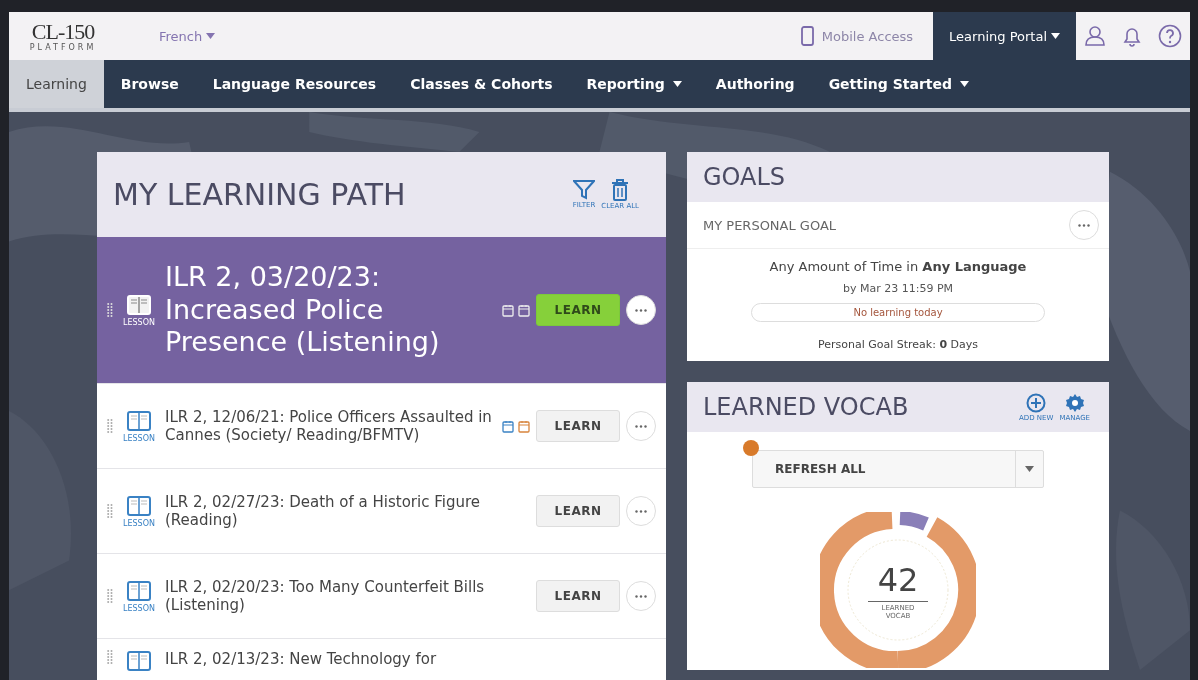  Describe the element at coordinates (481, 84) in the screenshot. I see `nav-tab: Classes & Cohorts` at that location.